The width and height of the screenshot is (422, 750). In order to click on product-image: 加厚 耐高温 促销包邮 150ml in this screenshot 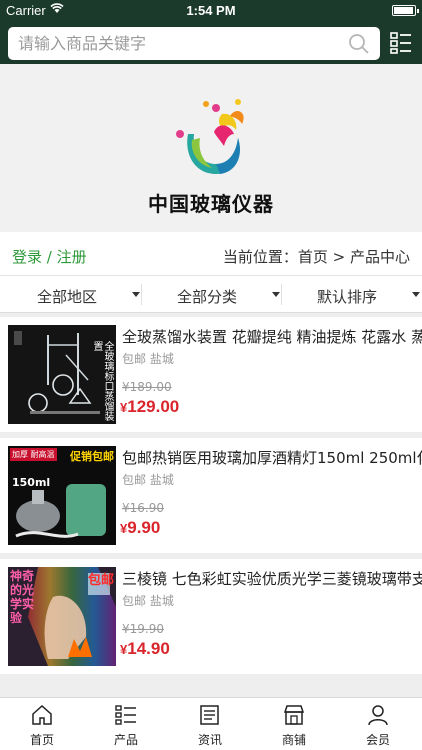, I will do `click(62, 495)`.